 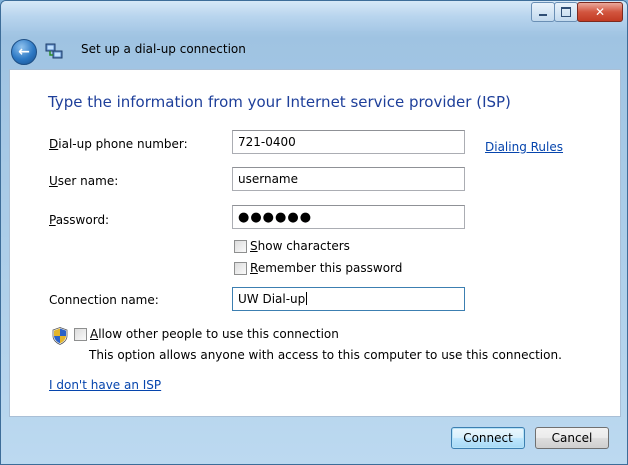 I want to click on show-characters-access-key: S, so click(x=254, y=246).